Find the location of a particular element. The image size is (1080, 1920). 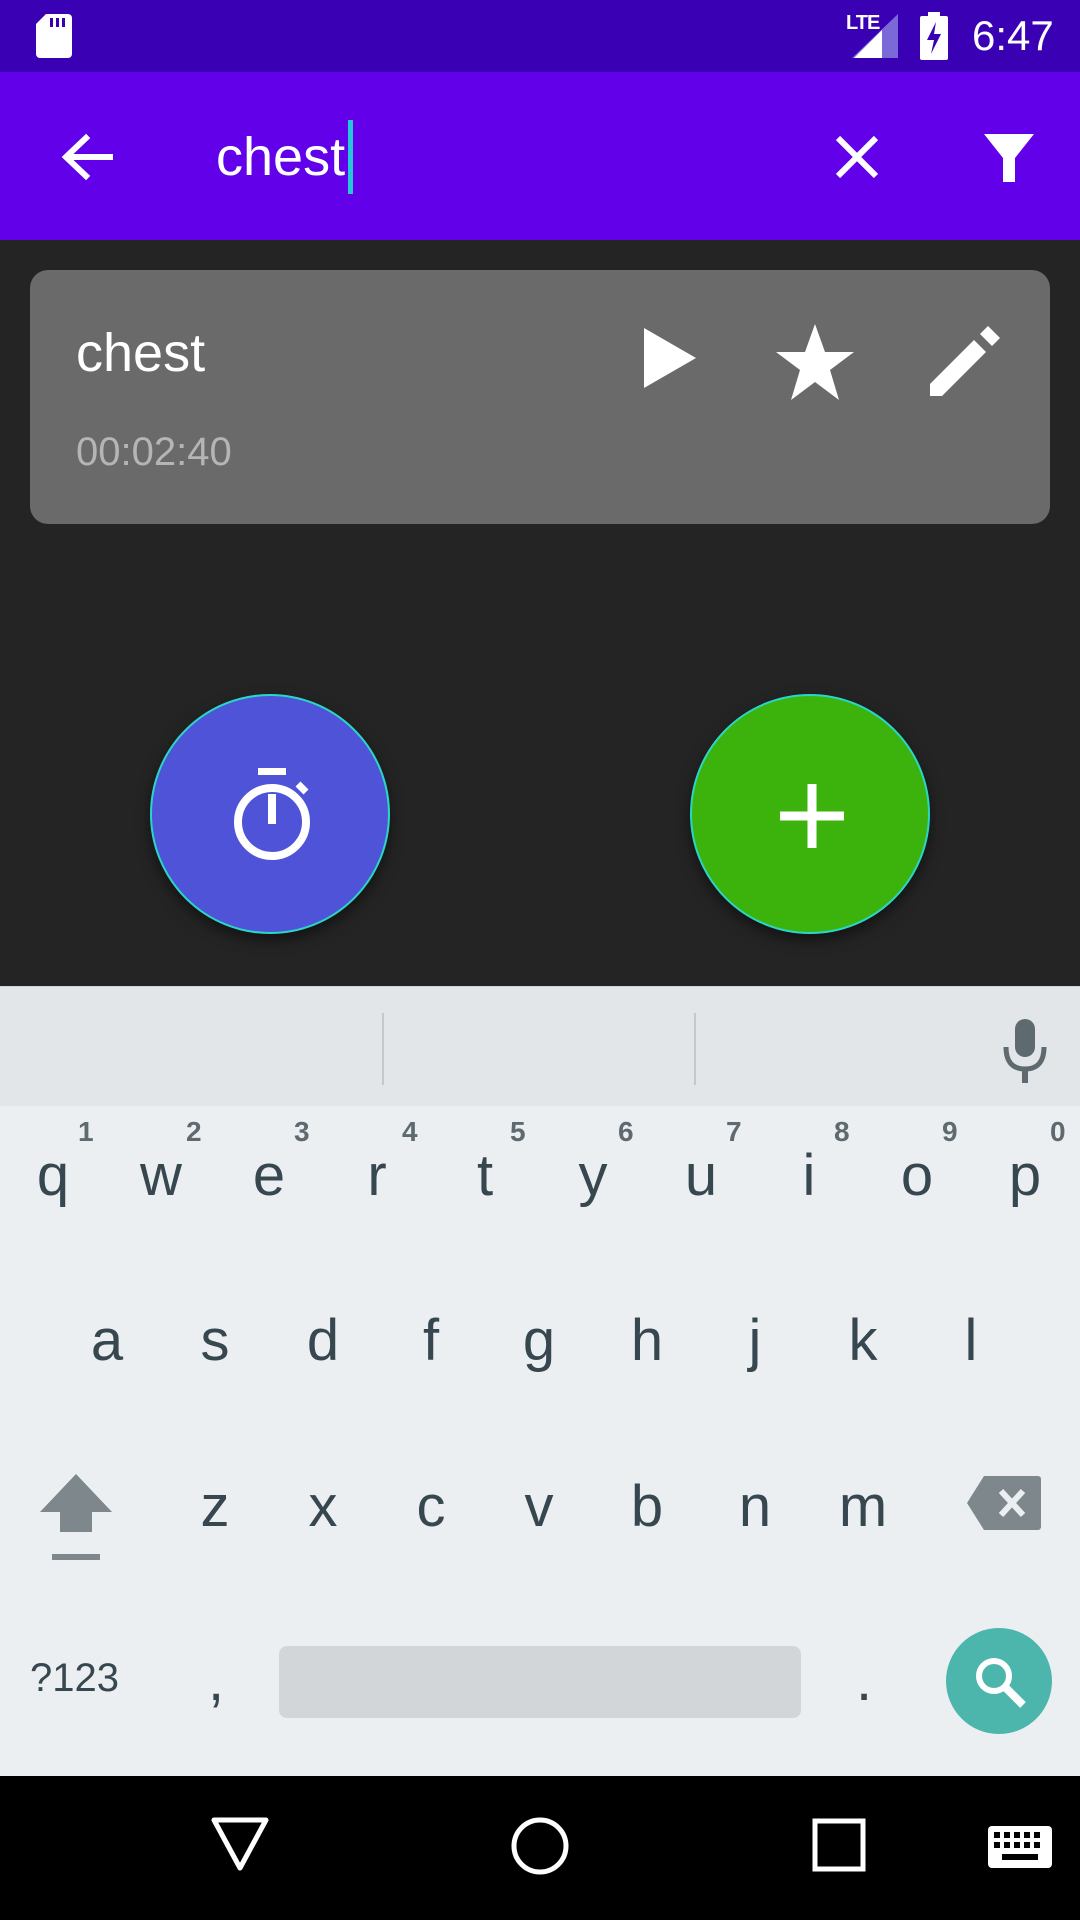

key-row-2: a s d f g h j k l is located at coordinates (540, 1346).